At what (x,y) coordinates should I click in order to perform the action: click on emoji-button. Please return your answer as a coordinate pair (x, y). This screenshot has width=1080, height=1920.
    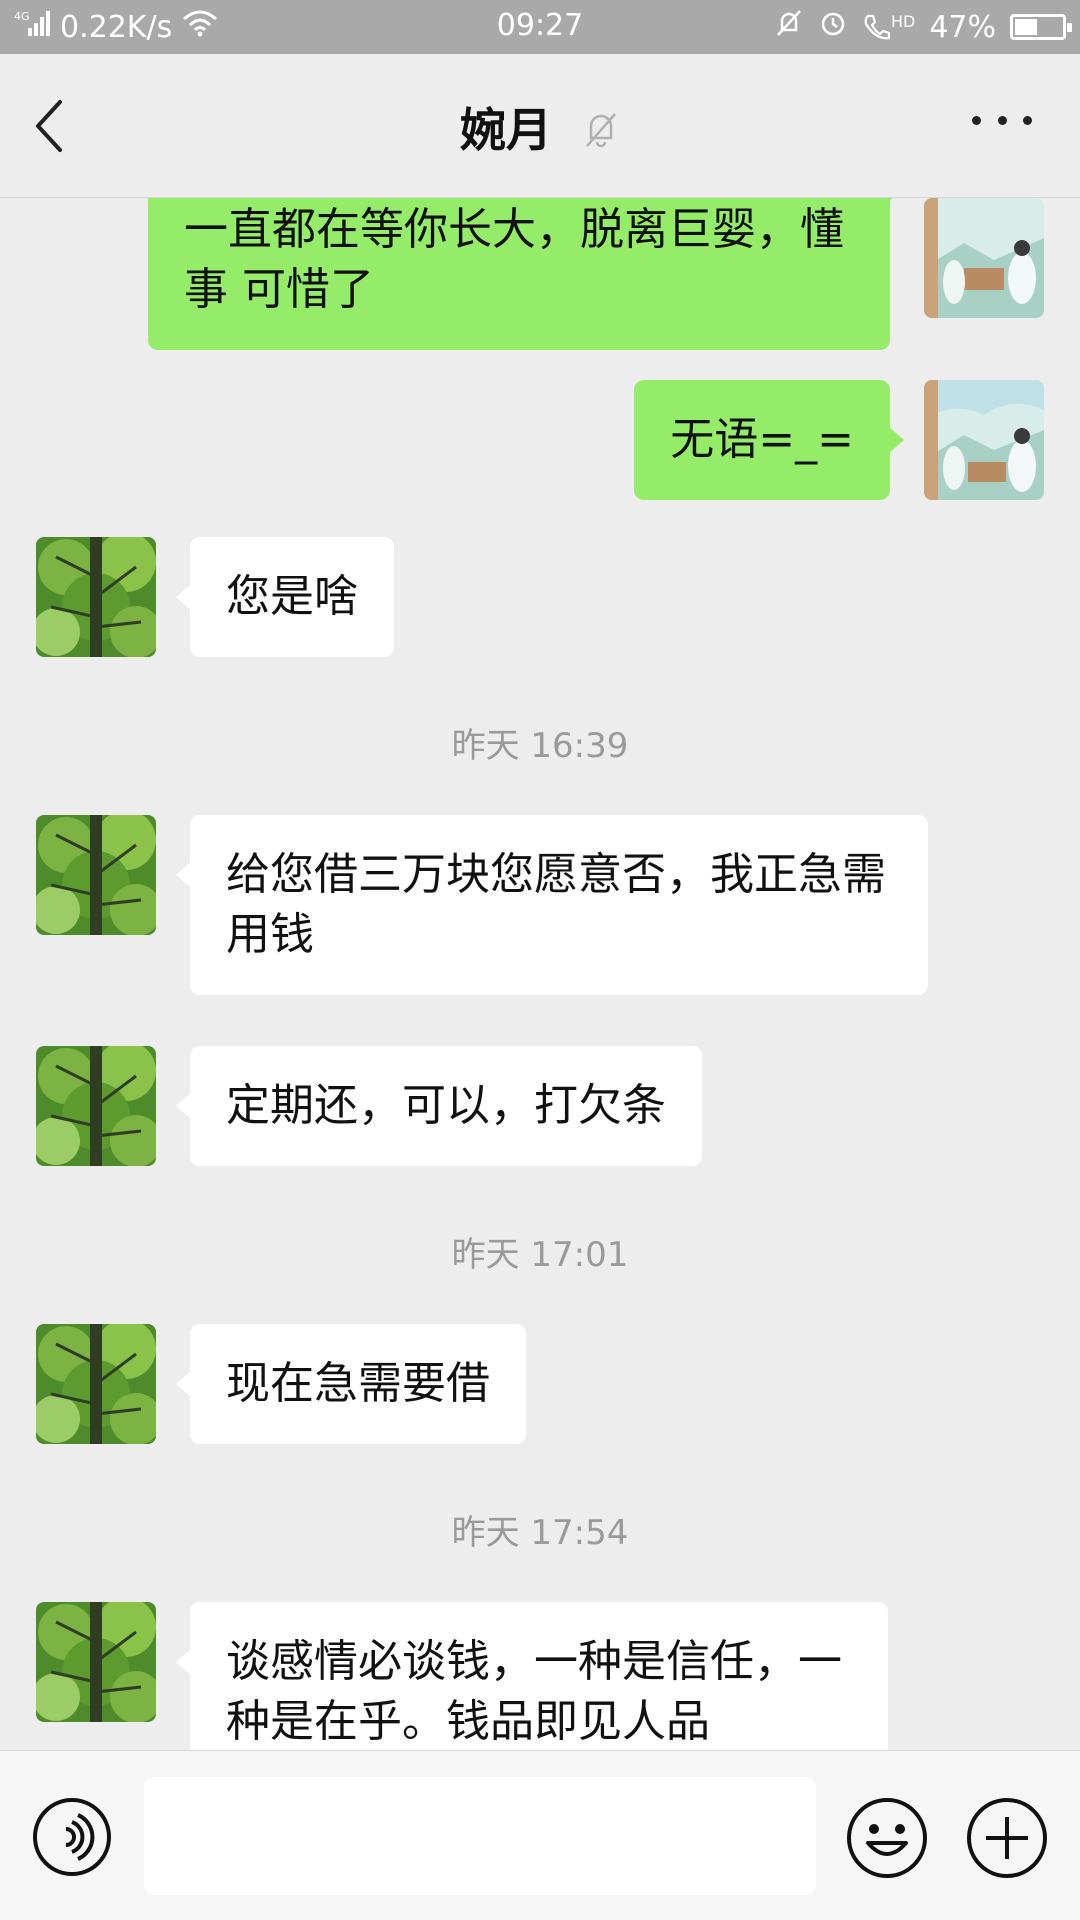
    Looking at the image, I should click on (887, 1838).